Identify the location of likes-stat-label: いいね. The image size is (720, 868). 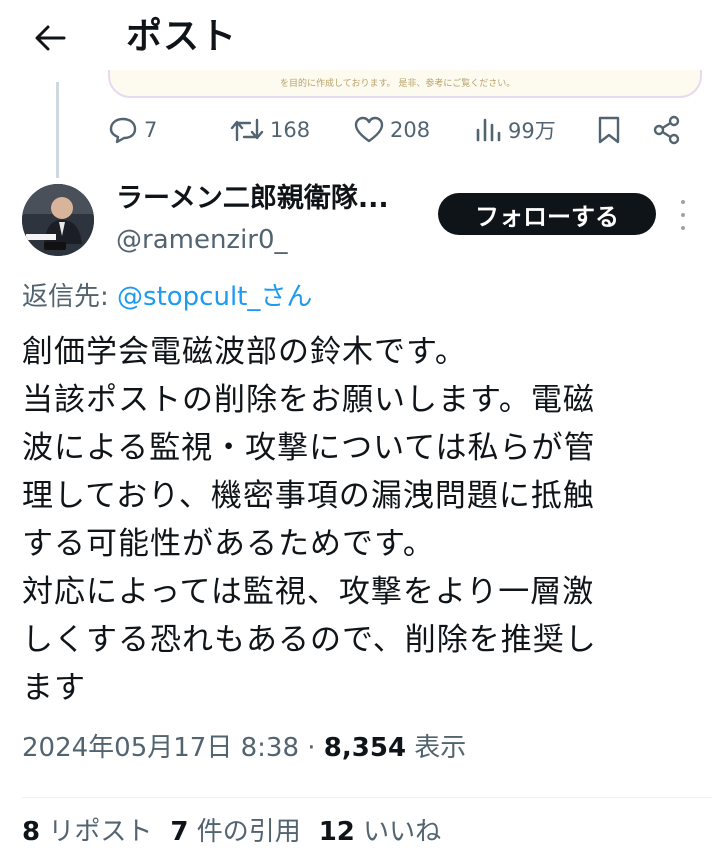
(398, 832).